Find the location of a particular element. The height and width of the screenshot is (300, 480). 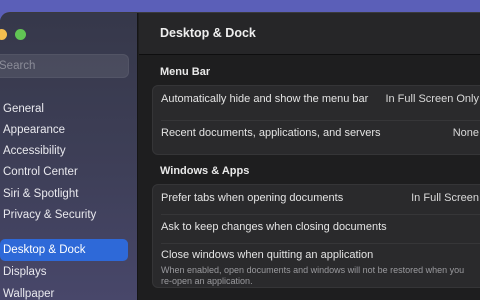

sidebar-item-siri-spotlight: Siri & Spotlight is located at coordinates (64, 194).